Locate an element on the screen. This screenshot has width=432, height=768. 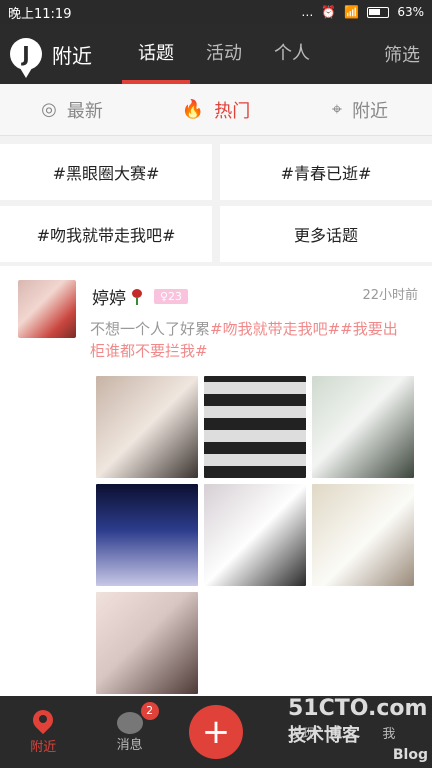
fire-icon: 🔥 is located at coordinates (193, 109).